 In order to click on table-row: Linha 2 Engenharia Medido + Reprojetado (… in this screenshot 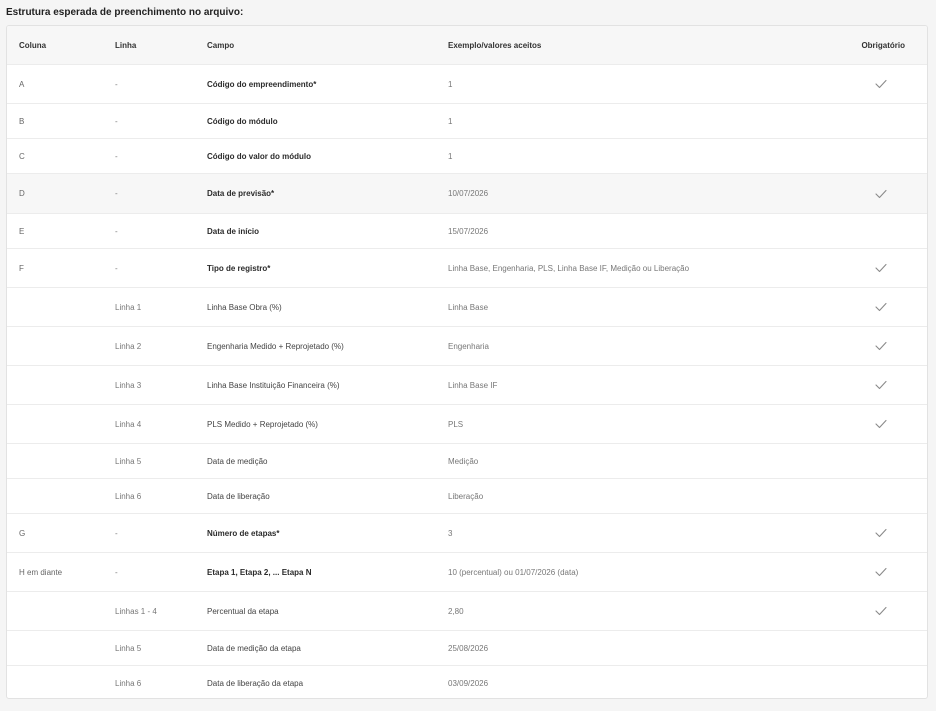, I will do `click(467, 346)`.